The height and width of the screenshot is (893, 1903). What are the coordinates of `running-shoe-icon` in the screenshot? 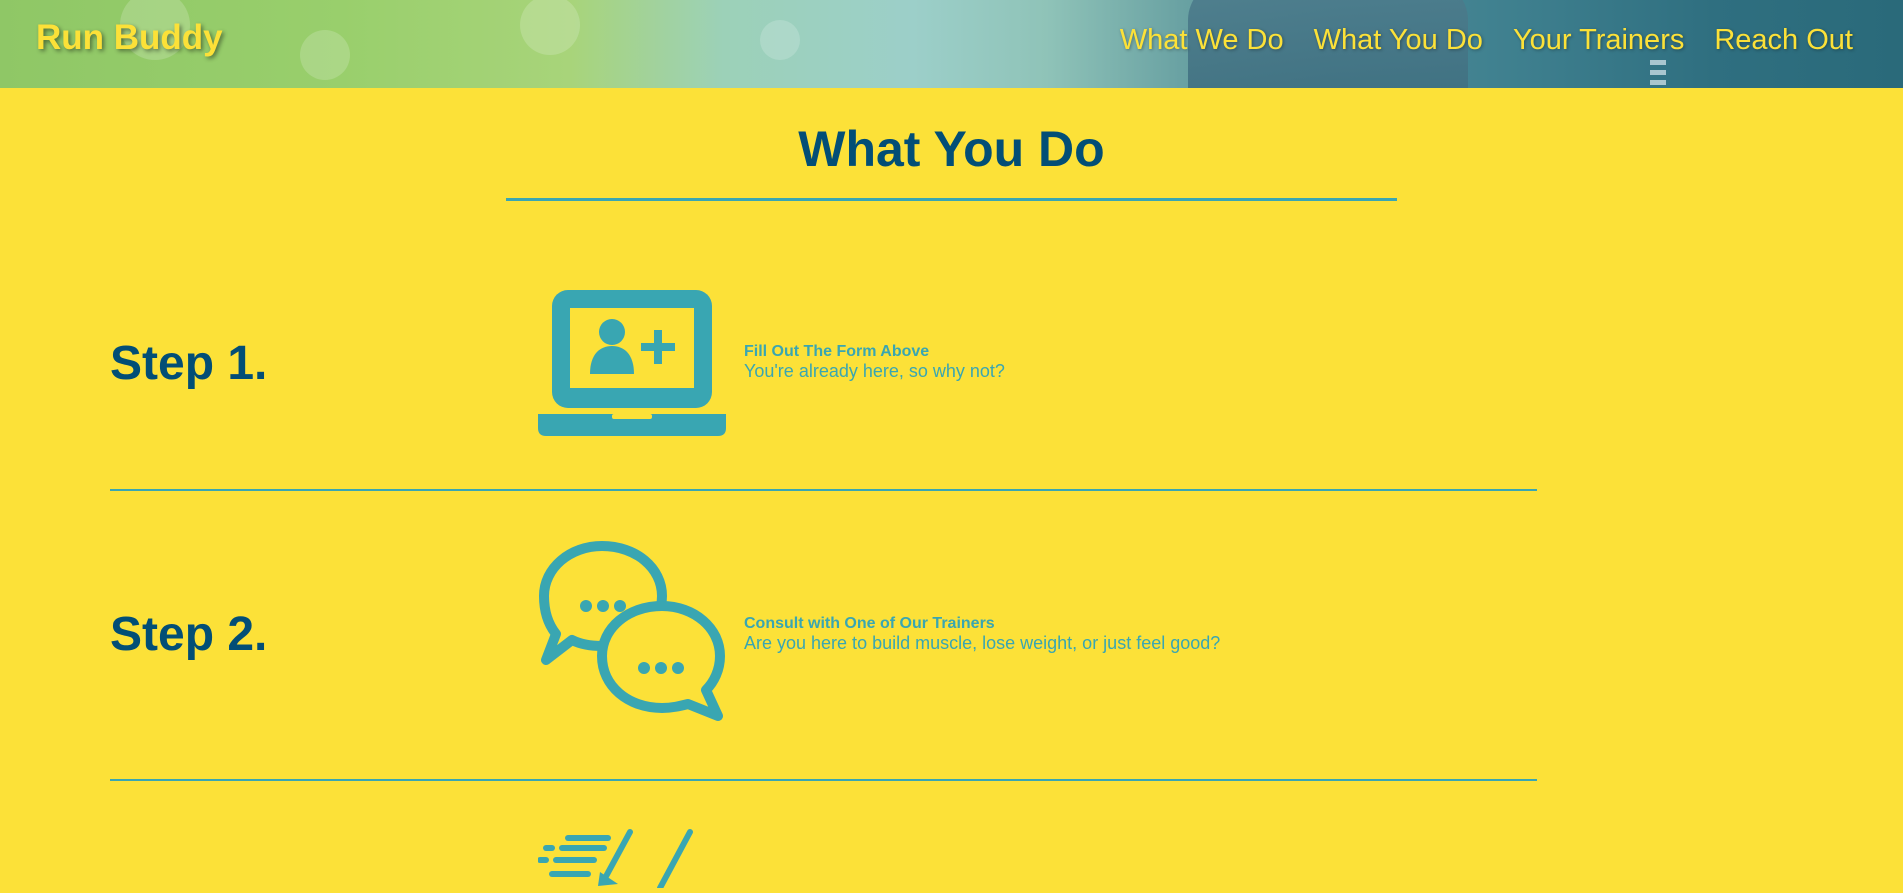 It's located at (622, 860).